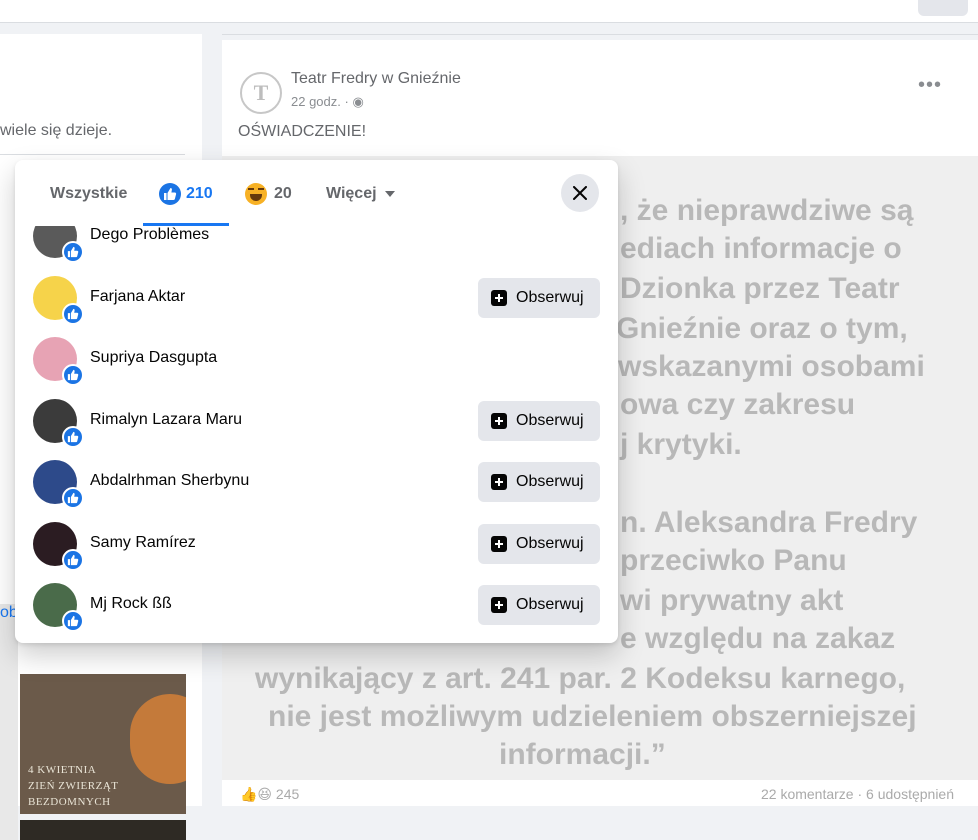  What do you see at coordinates (582, 754) in the screenshot?
I see `quote-line: informacji.”` at bounding box center [582, 754].